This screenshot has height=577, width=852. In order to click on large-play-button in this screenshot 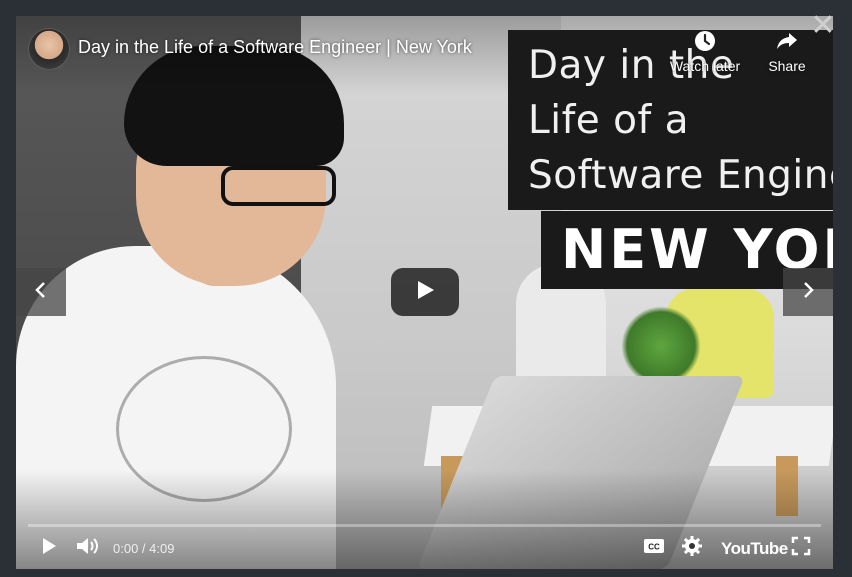, I will do `click(425, 292)`.